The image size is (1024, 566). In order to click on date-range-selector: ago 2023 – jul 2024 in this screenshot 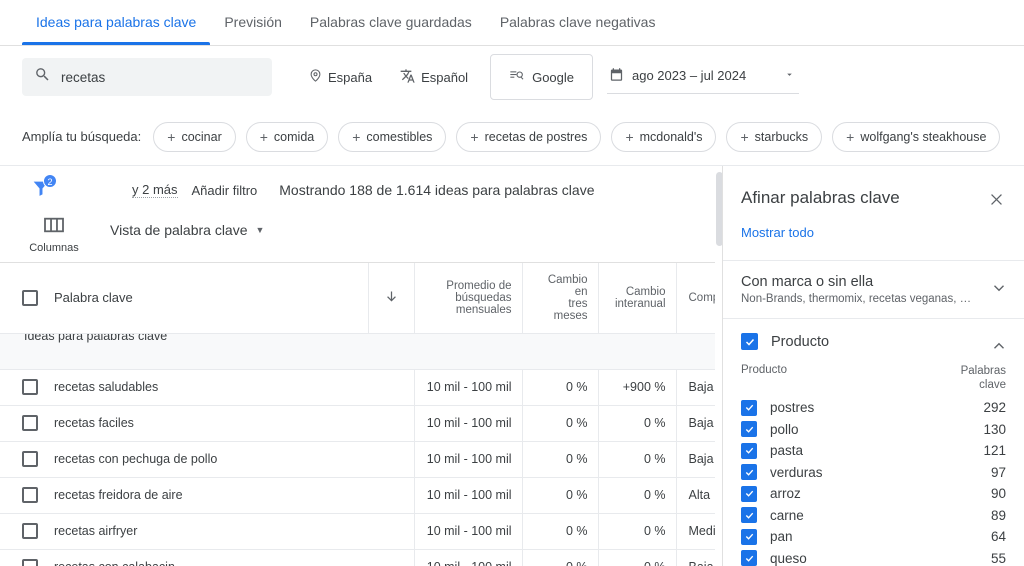, I will do `click(703, 77)`.